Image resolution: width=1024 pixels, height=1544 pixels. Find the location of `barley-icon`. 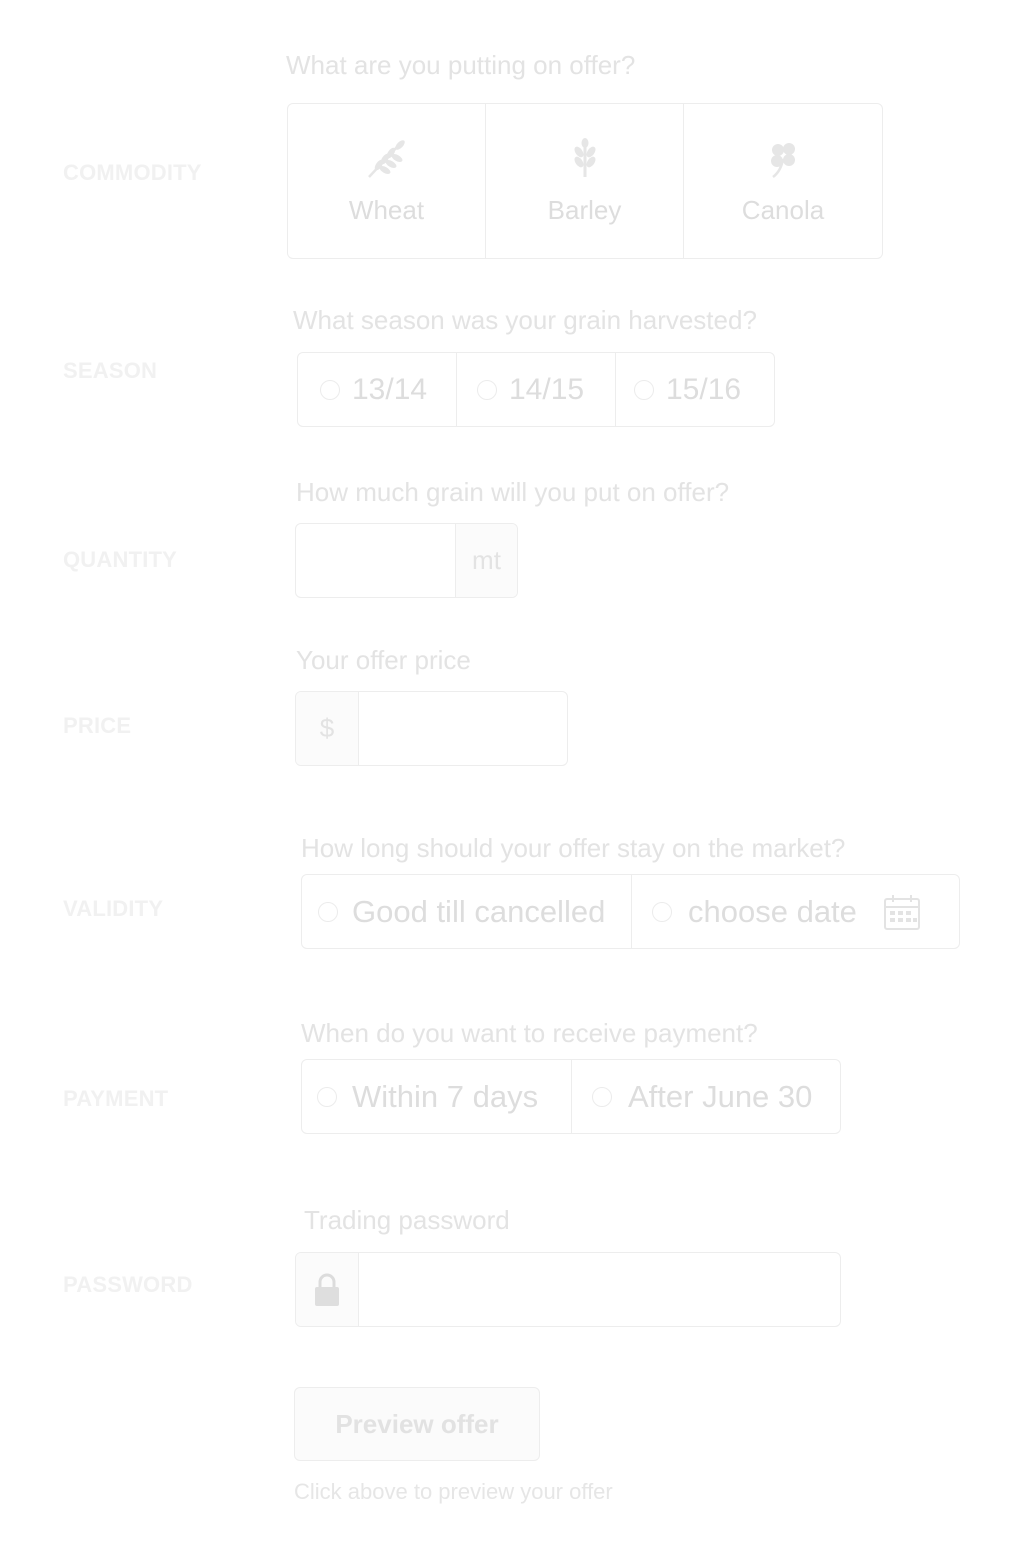

barley-icon is located at coordinates (584, 157).